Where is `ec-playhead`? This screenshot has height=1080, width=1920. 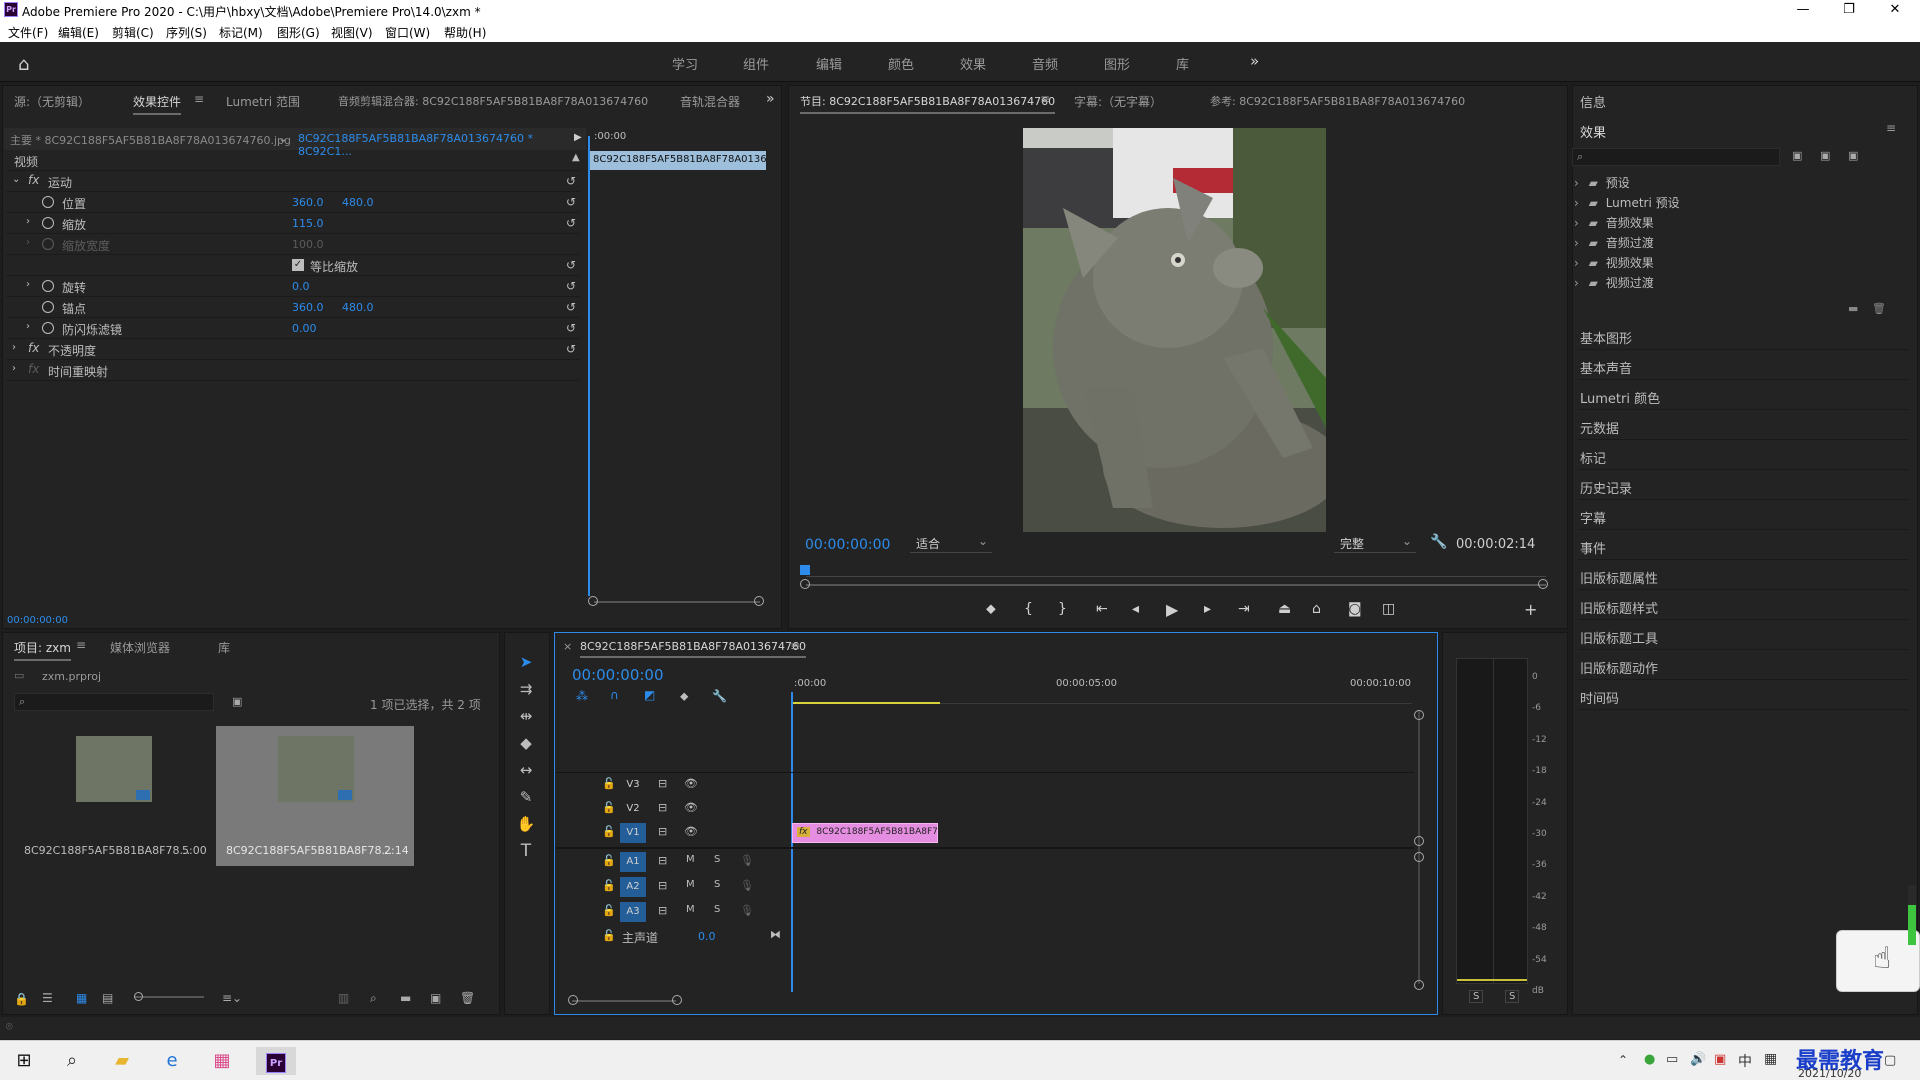 ec-playhead is located at coordinates (589, 366).